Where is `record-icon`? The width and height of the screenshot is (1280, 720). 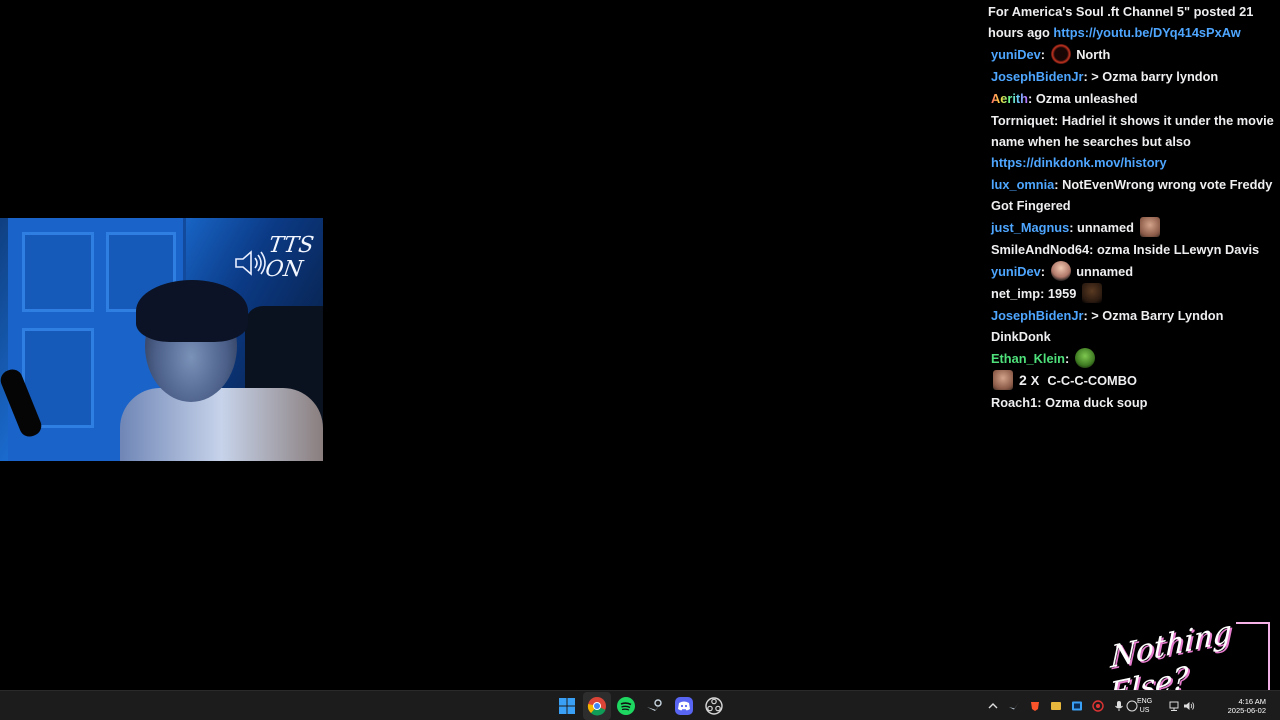 record-icon is located at coordinates (1098, 706).